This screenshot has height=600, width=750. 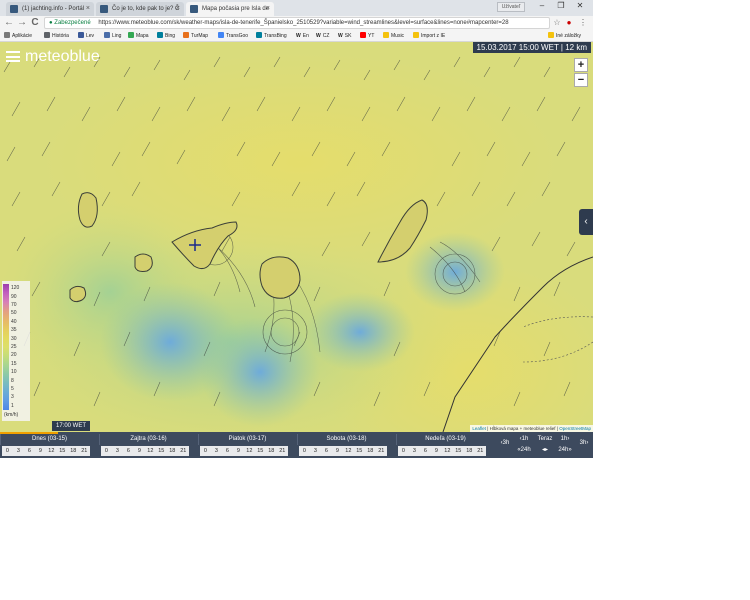 What do you see at coordinates (564, 36) in the screenshot?
I see `other-bookmarks: Iné záložky` at bounding box center [564, 36].